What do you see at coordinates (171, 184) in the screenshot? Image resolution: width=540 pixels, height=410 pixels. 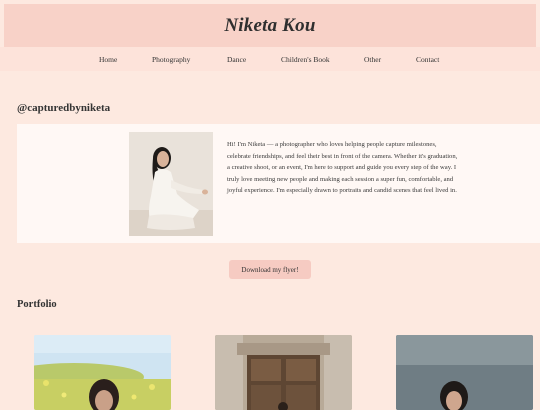 I see `profile-photo` at bounding box center [171, 184].